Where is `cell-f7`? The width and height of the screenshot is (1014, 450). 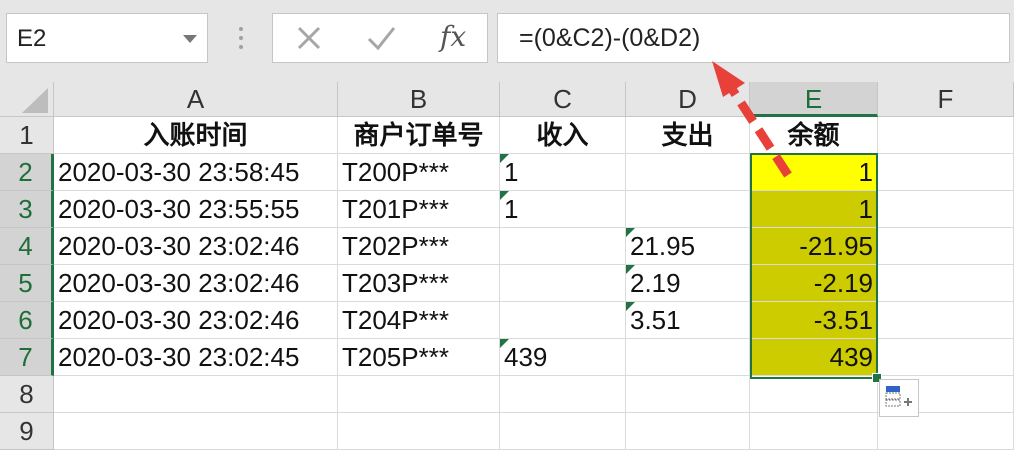
cell-f7 is located at coordinates (946, 357).